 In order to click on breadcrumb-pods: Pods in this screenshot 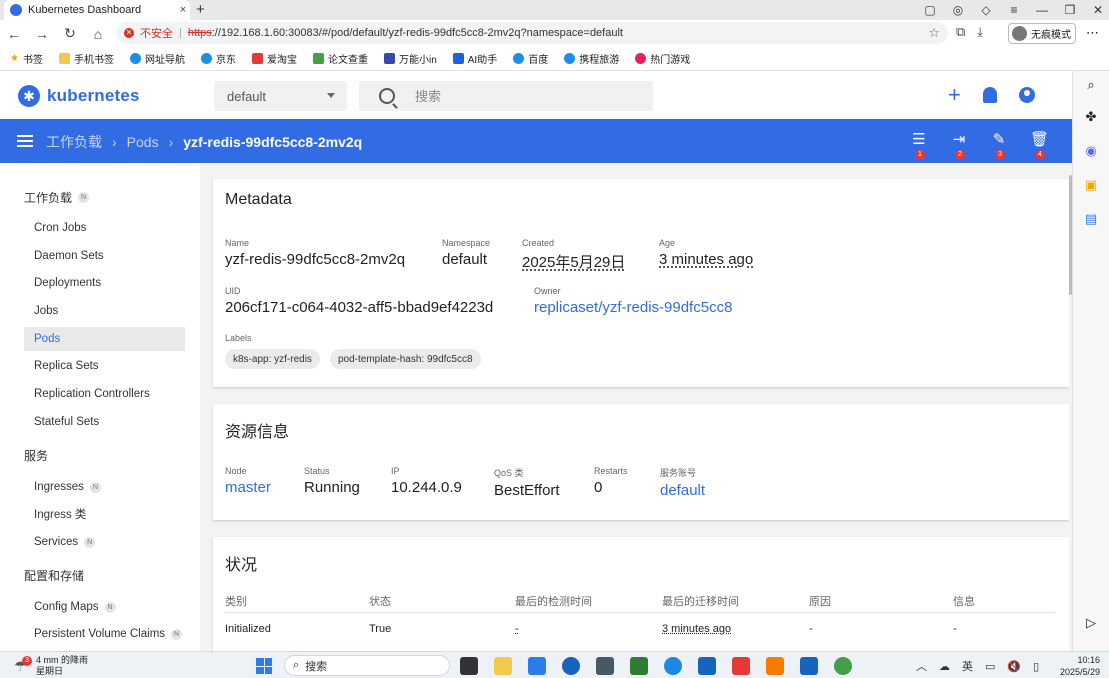, I will do `click(143, 142)`.